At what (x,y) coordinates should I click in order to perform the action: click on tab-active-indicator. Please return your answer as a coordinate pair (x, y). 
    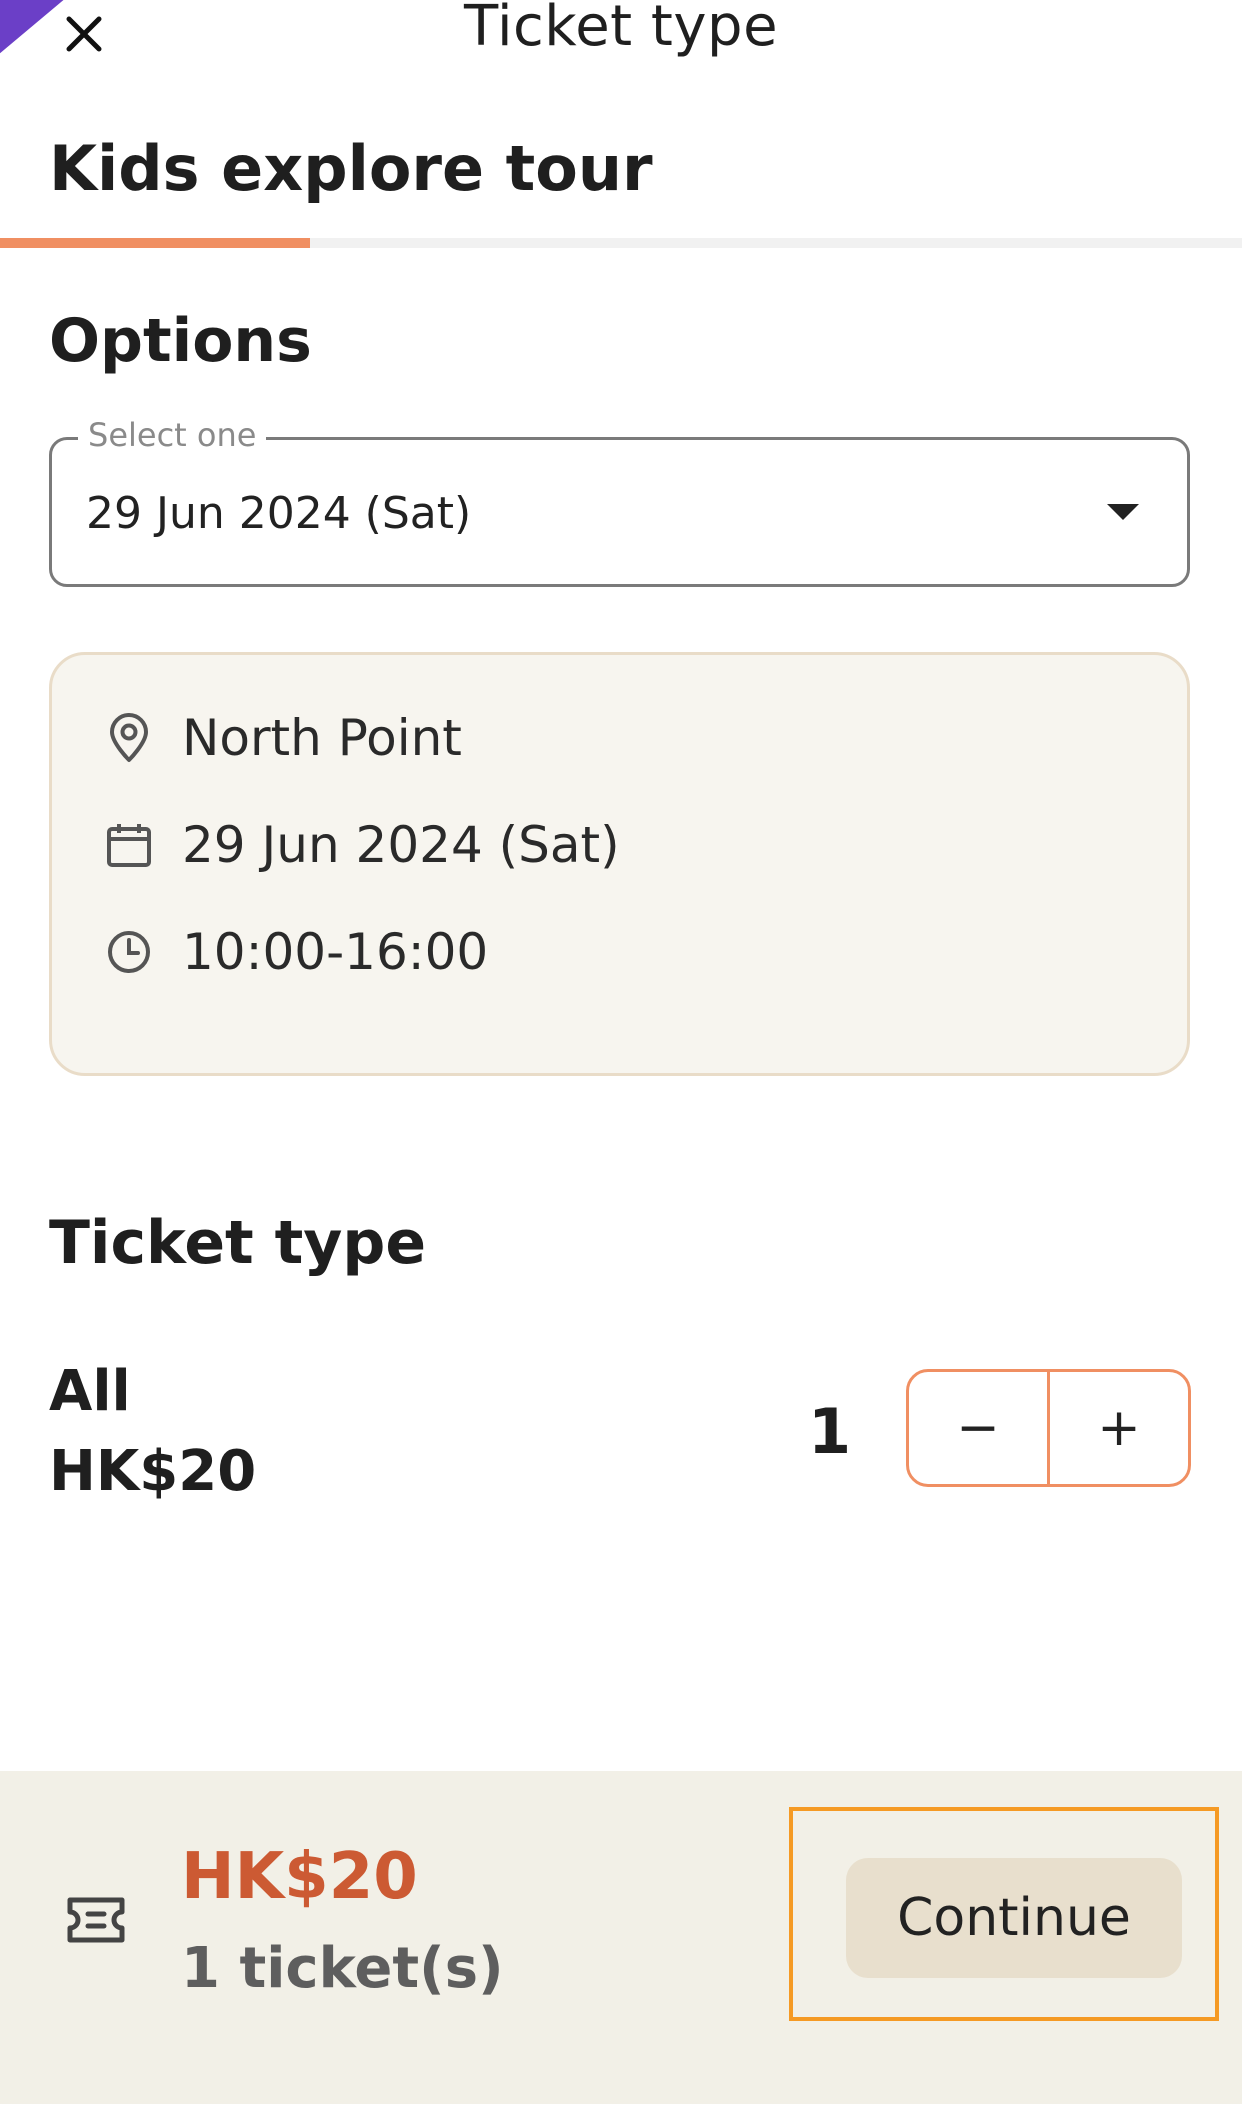
    Looking at the image, I should click on (155, 243).